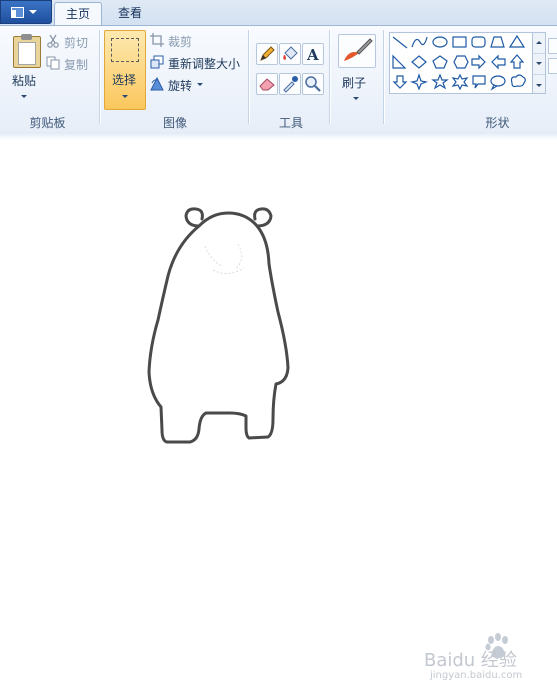 This screenshot has height=688, width=557. Describe the element at coordinates (157, 62) in the screenshot. I see `resize-icon` at that location.